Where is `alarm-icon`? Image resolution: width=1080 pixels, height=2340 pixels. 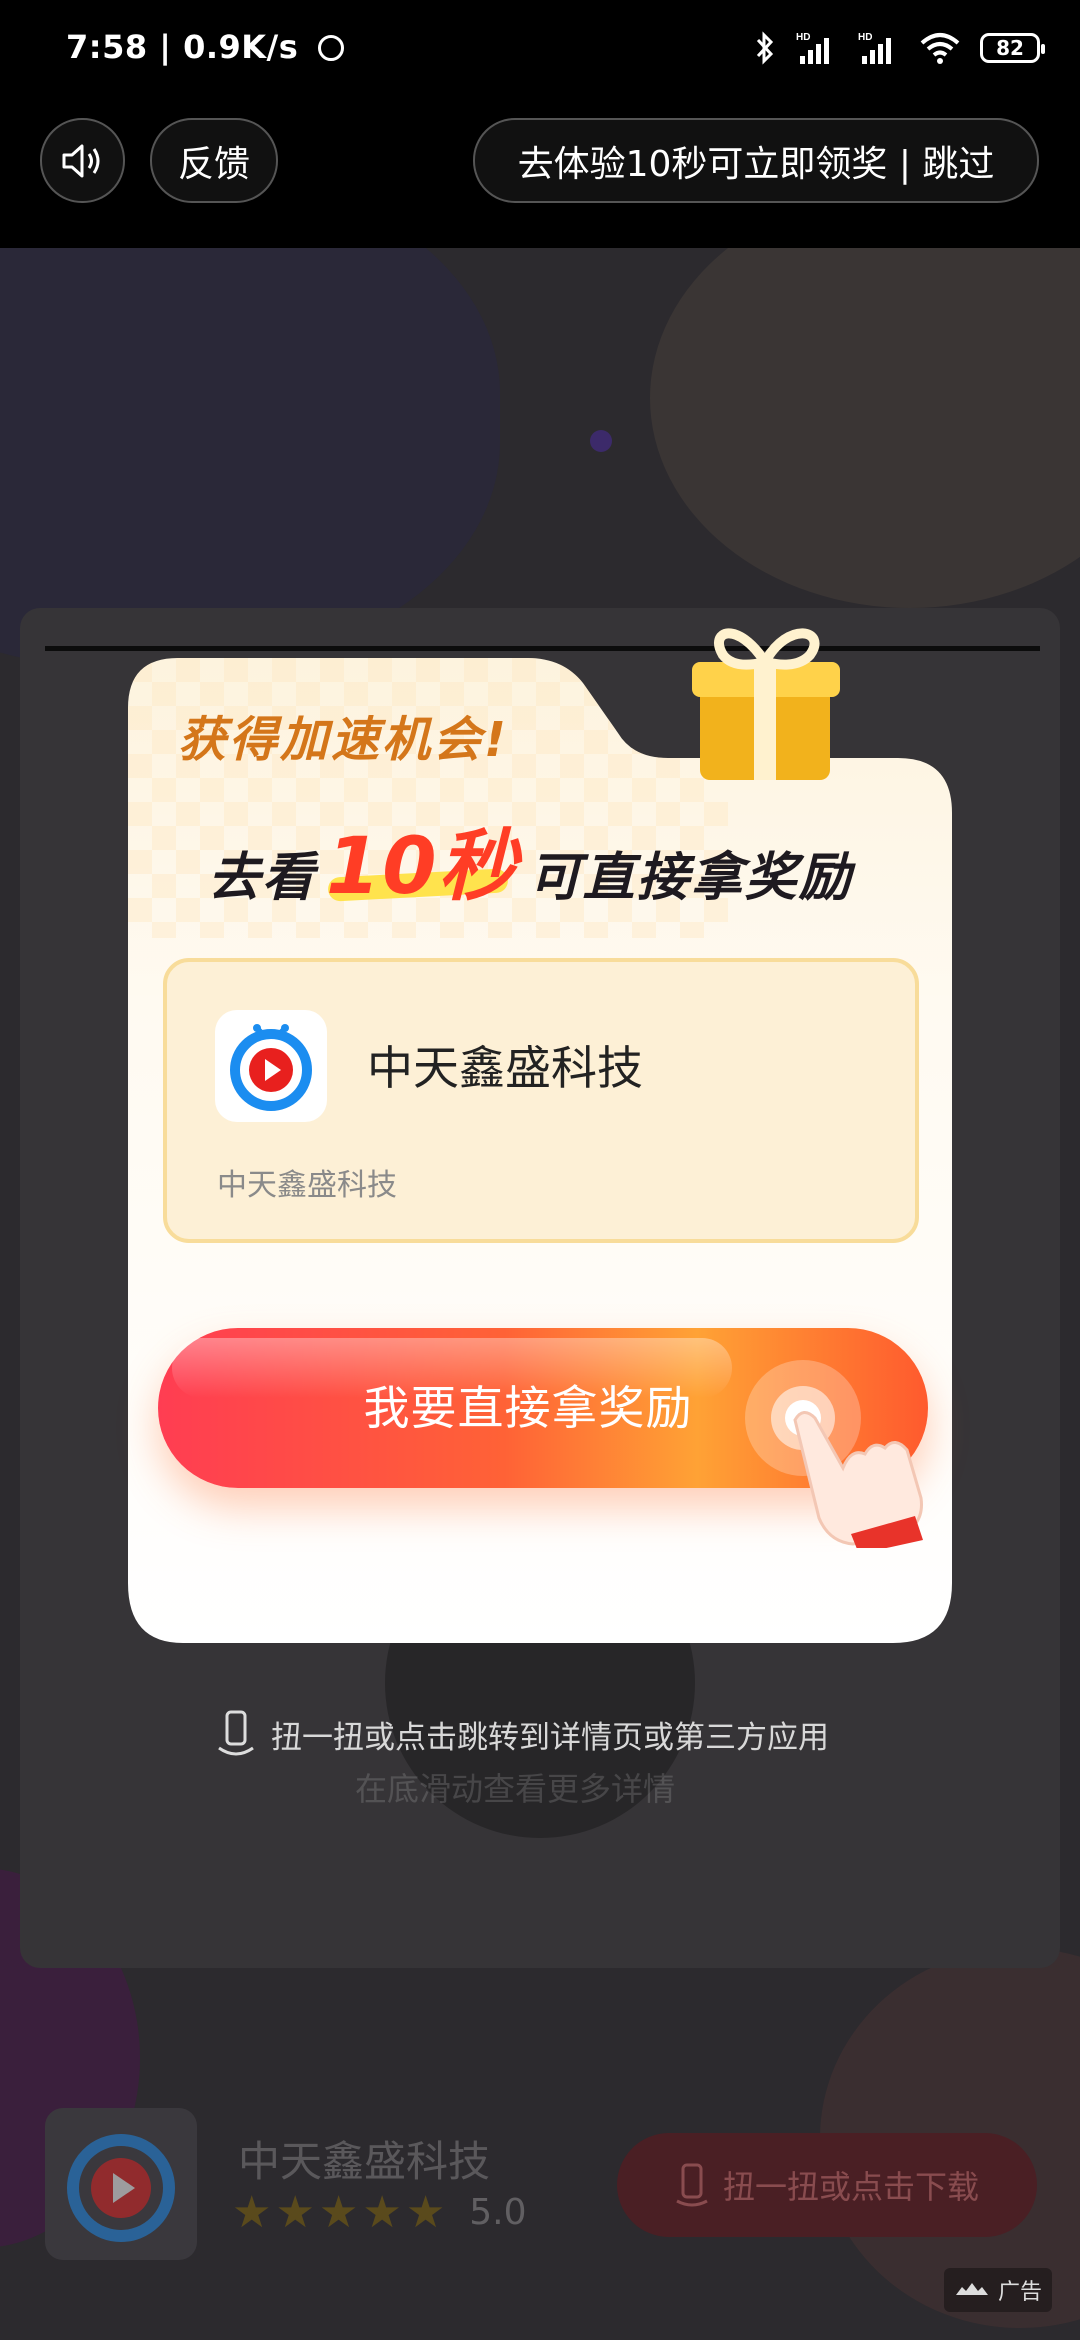
alarm-icon is located at coordinates (330, 48).